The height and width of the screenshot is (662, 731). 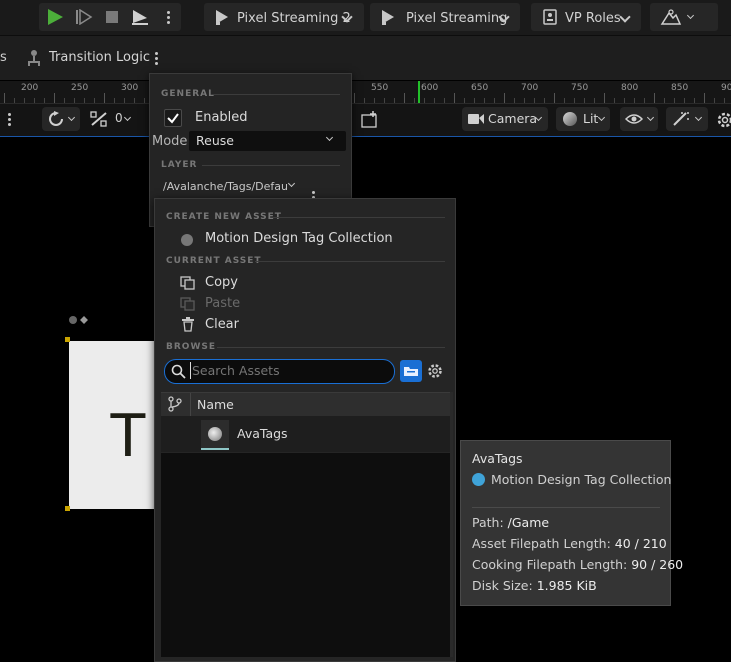 I want to click on copy-menu-item: Copy, so click(x=305, y=283).